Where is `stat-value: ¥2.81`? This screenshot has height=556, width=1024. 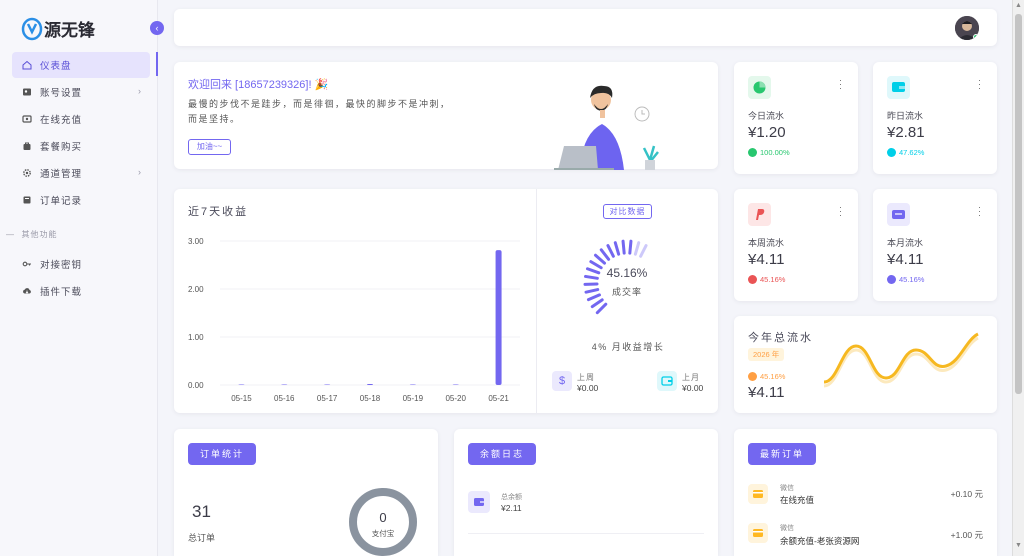 stat-value: ¥2.81 is located at coordinates (906, 132).